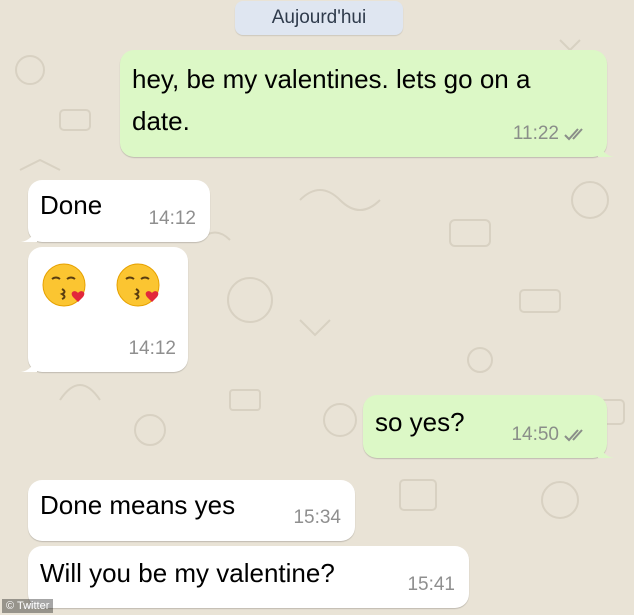 The image size is (634, 615). Describe the element at coordinates (104, 309) in the screenshot. I see `message-bubble-incoming: 14:12` at that location.